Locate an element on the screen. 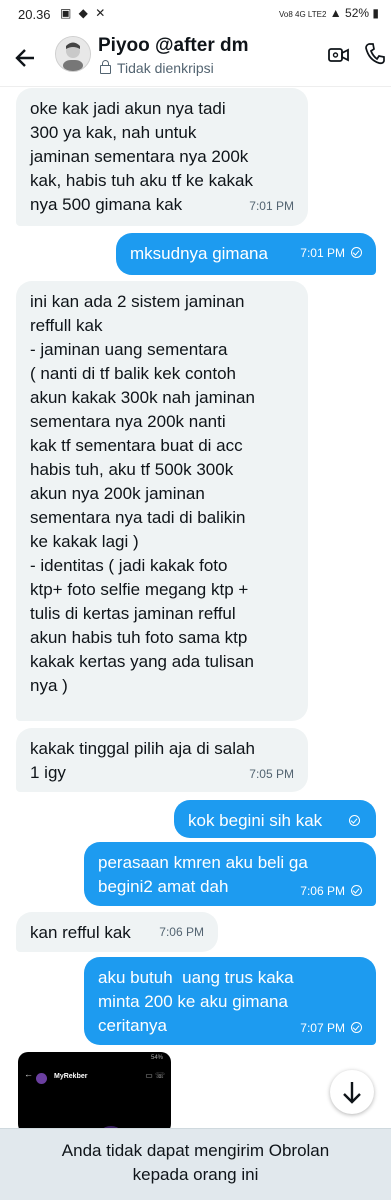  message-meta: 7:07 PM is located at coordinates (331, 1028).